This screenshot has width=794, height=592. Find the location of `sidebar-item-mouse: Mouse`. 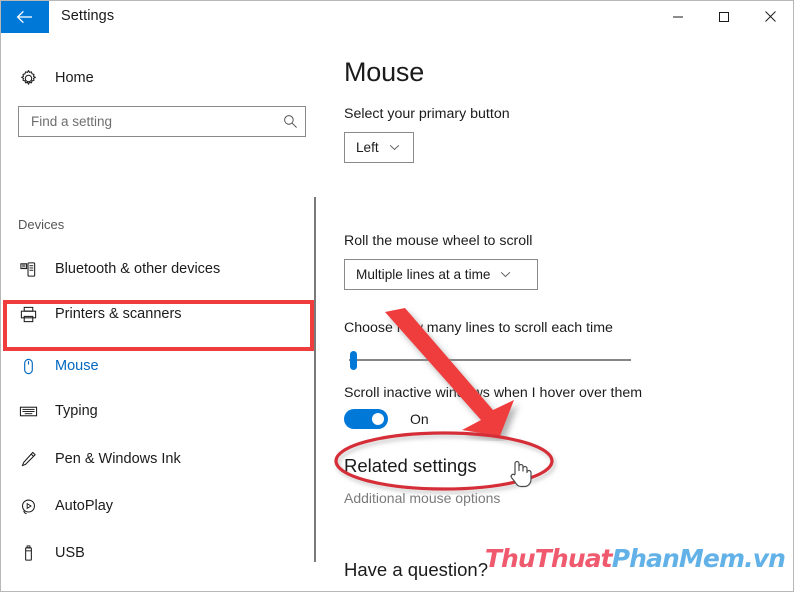

sidebar-item-mouse: Mouse is located at coordinates (151, 366).